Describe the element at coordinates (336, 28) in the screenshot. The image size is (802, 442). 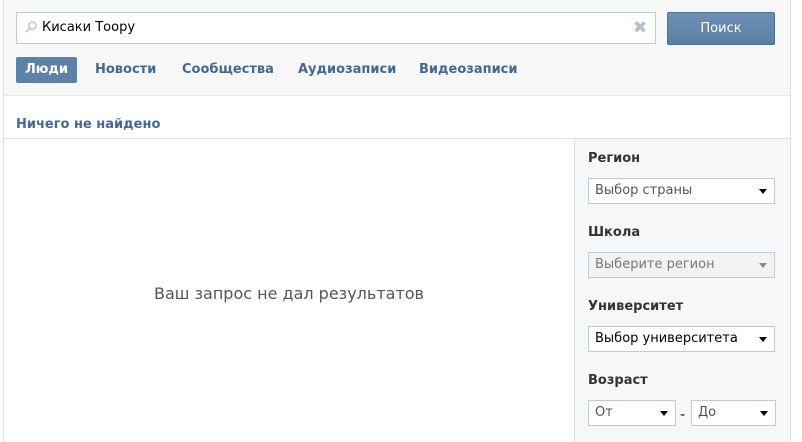
I see `search-input: Кисаки Тоору ✖` at that location.